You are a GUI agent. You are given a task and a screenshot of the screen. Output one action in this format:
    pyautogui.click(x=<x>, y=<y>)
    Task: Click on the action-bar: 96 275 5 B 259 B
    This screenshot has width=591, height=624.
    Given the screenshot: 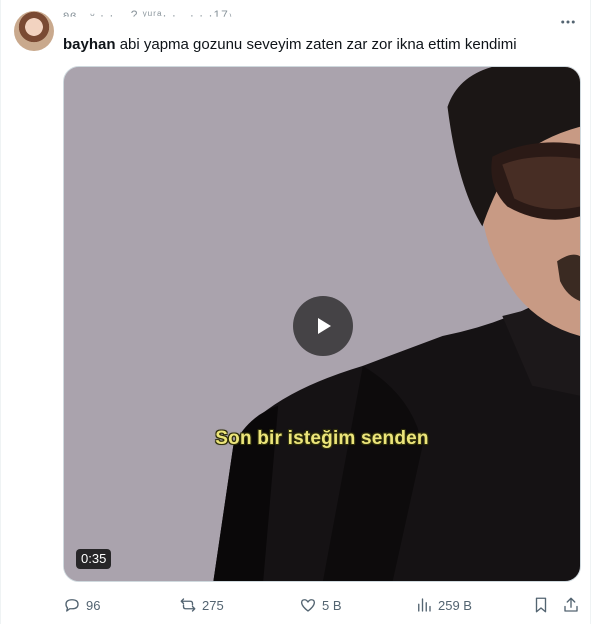 What is the action you would take?
    pyautogui.click(x=323, y=606)
    